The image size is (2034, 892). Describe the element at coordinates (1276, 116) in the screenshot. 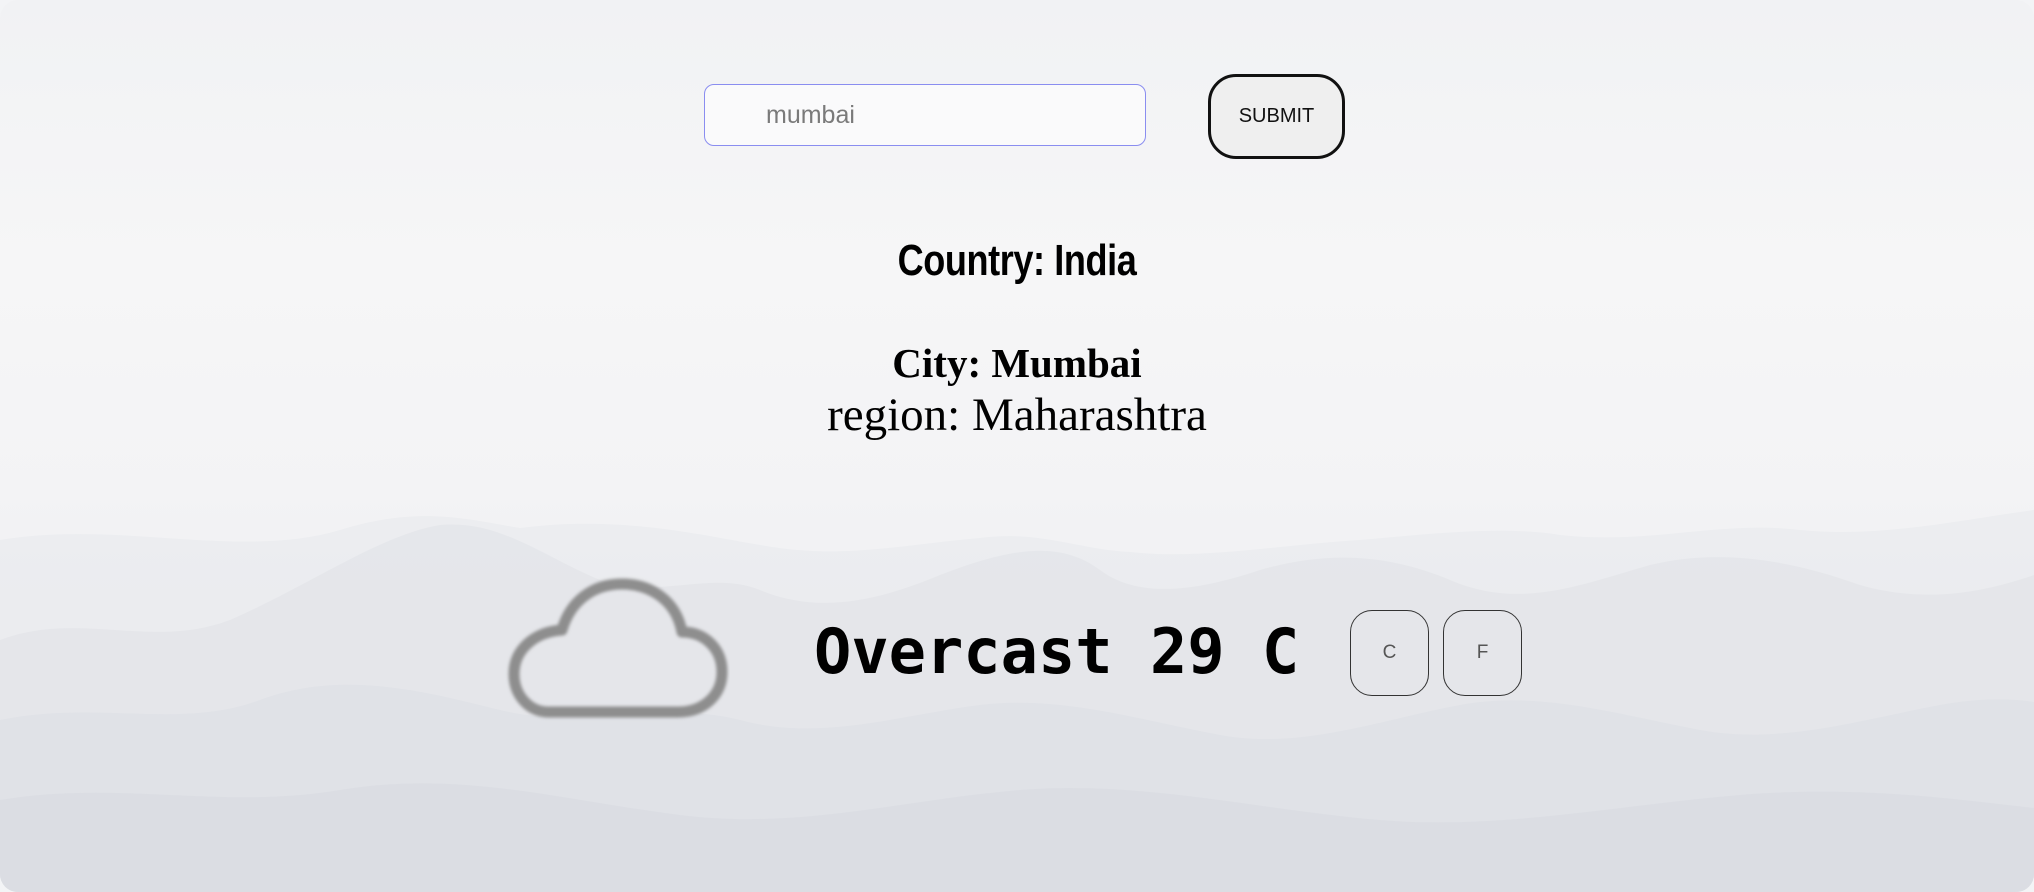

I see `submit-button: SUBMIT` at that location.